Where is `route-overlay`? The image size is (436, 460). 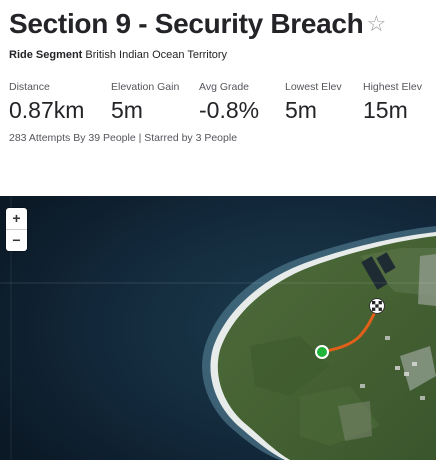 route-overlay is located at coordinates (350, 328).